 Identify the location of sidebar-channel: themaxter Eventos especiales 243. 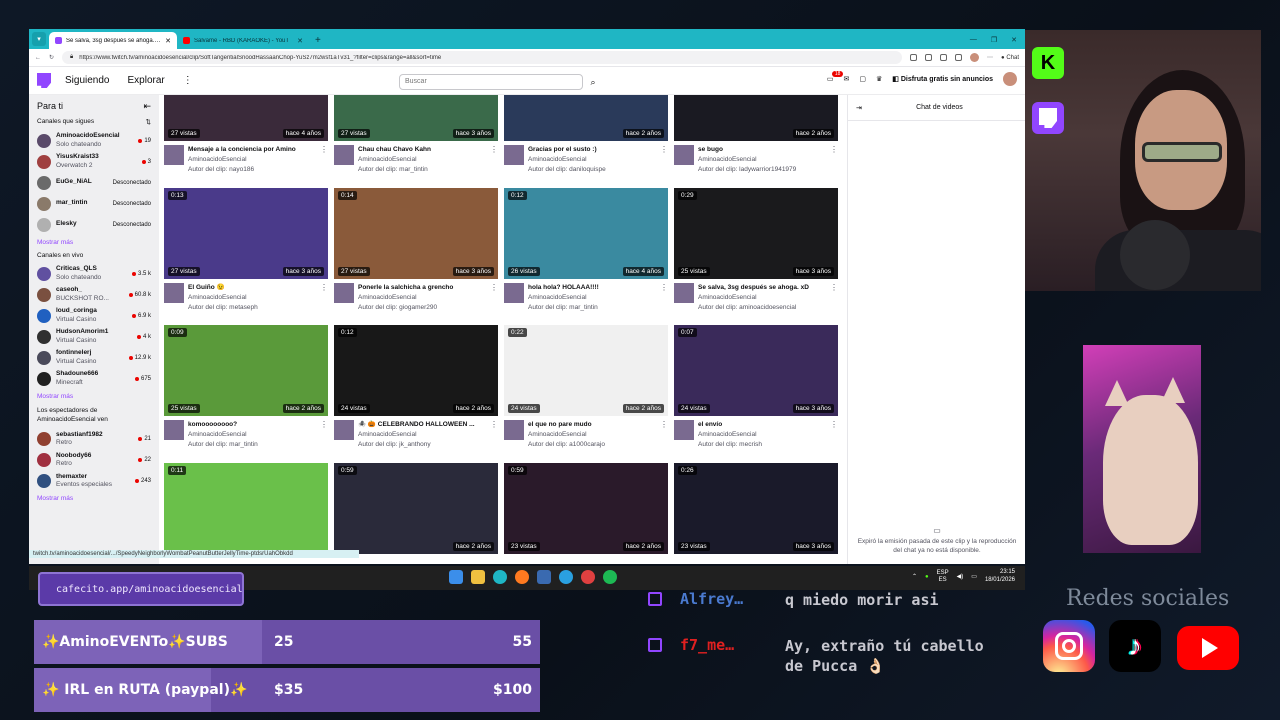
(94, 480).